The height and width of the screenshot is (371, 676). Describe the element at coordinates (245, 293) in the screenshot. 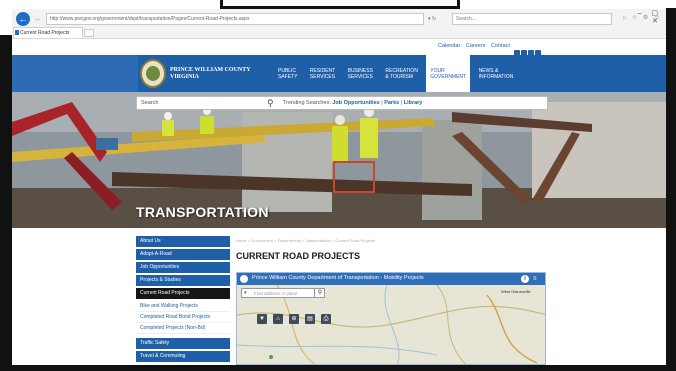

I see `dropdown-icon: ▾` at that location.